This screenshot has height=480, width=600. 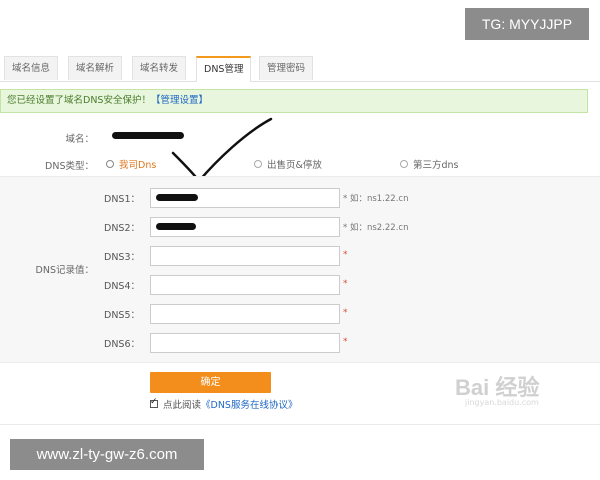 I want to click on dns3-label: DNS3：, so click(x=122, y=257).